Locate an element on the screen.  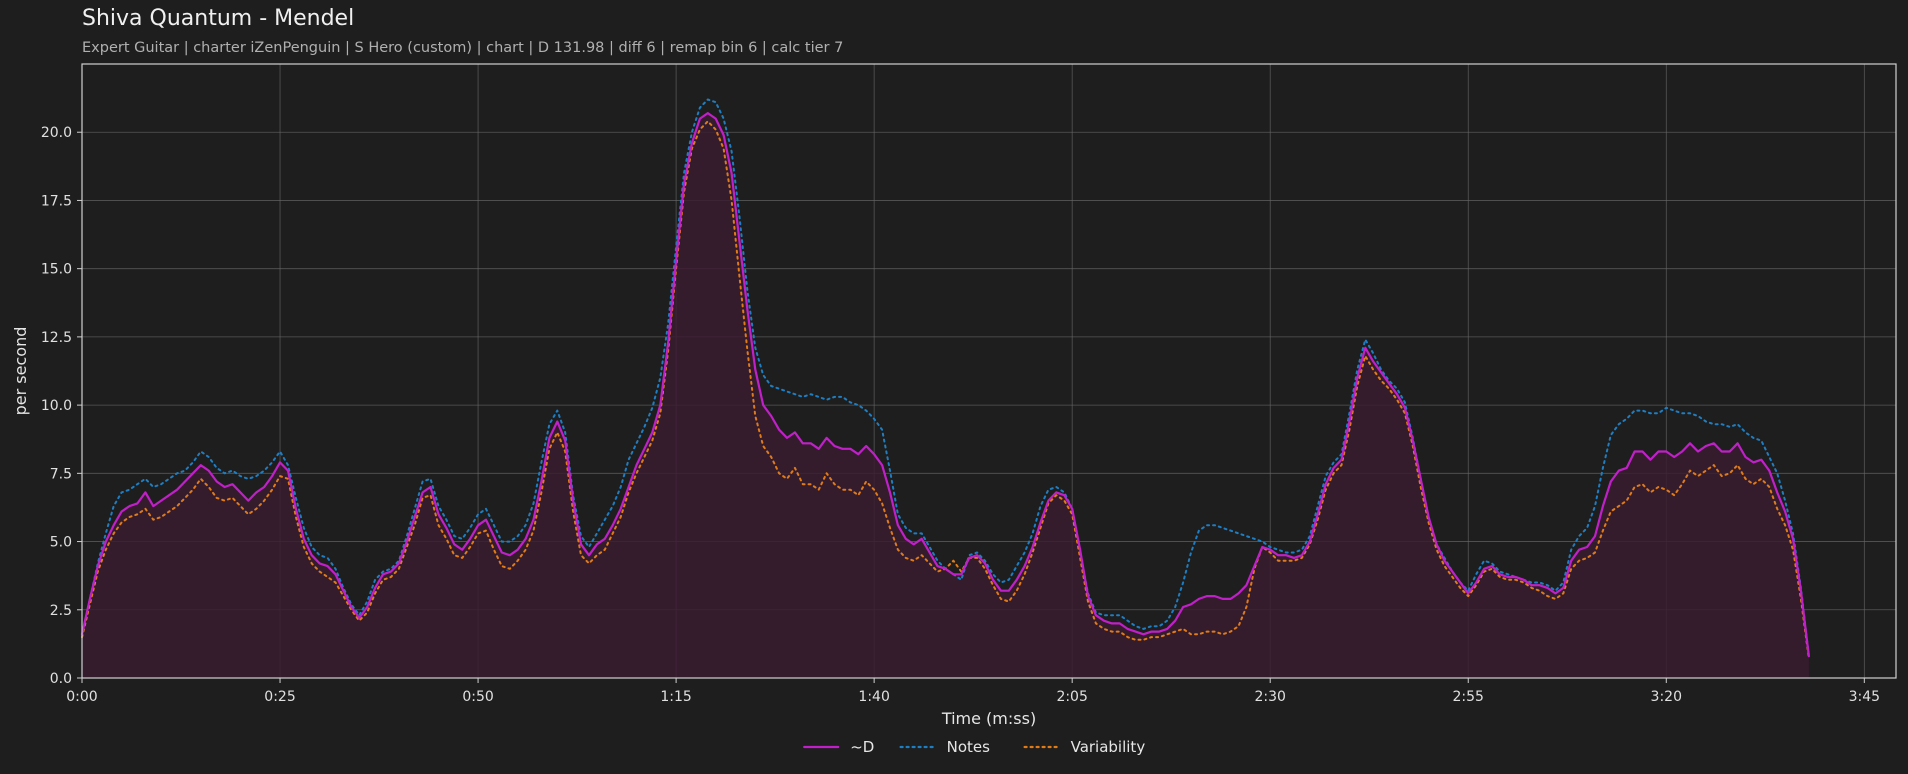
x-axis-ticks: 0:00 0:25 0:50 1:15 1:40 2:05 2:30 2:55 3:20 3:45 is located at coordinates (973, 691).